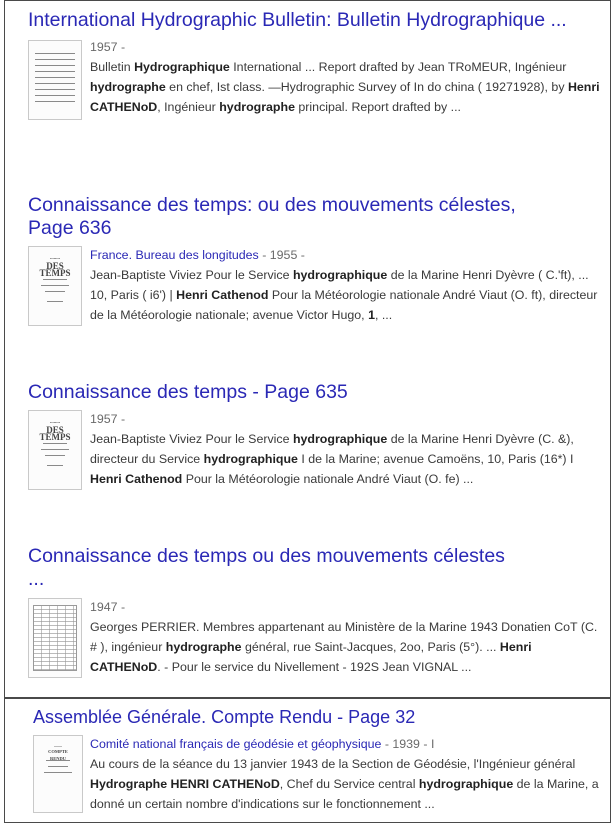 The image size is (615, 827). What do you see at coordinates (112, 67) in the screenshot?
I see `snippet-text: Bulletin` at bounding box center [112, 67].